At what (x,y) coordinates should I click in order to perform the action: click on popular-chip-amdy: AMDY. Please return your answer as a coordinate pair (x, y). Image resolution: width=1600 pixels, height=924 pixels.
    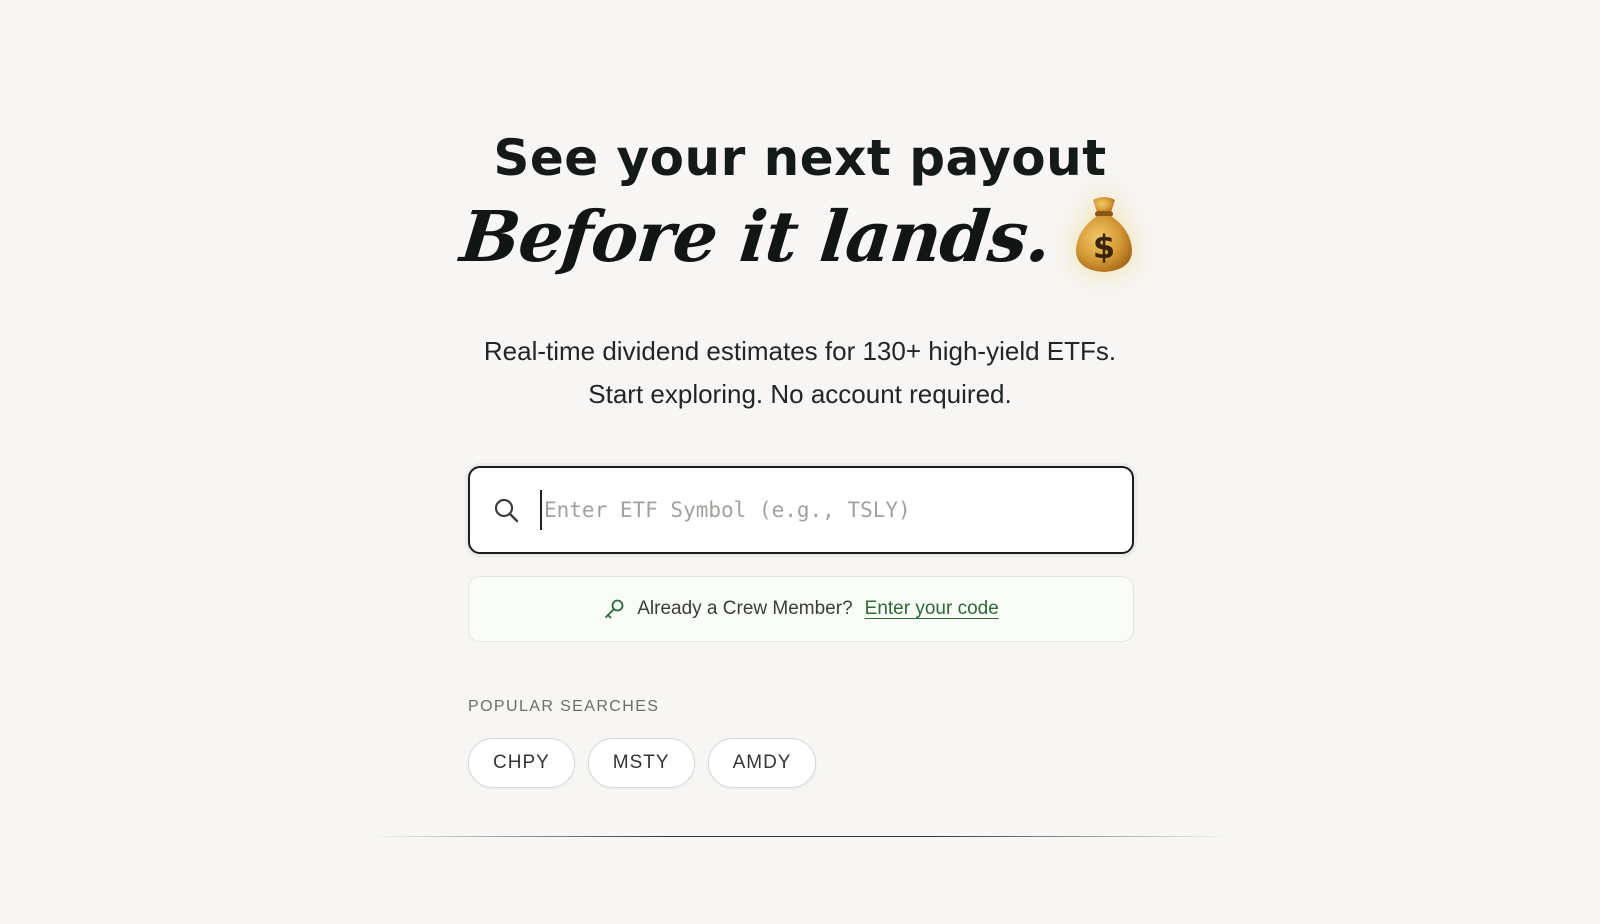
    Looking at the image, I should click on (762, 763).